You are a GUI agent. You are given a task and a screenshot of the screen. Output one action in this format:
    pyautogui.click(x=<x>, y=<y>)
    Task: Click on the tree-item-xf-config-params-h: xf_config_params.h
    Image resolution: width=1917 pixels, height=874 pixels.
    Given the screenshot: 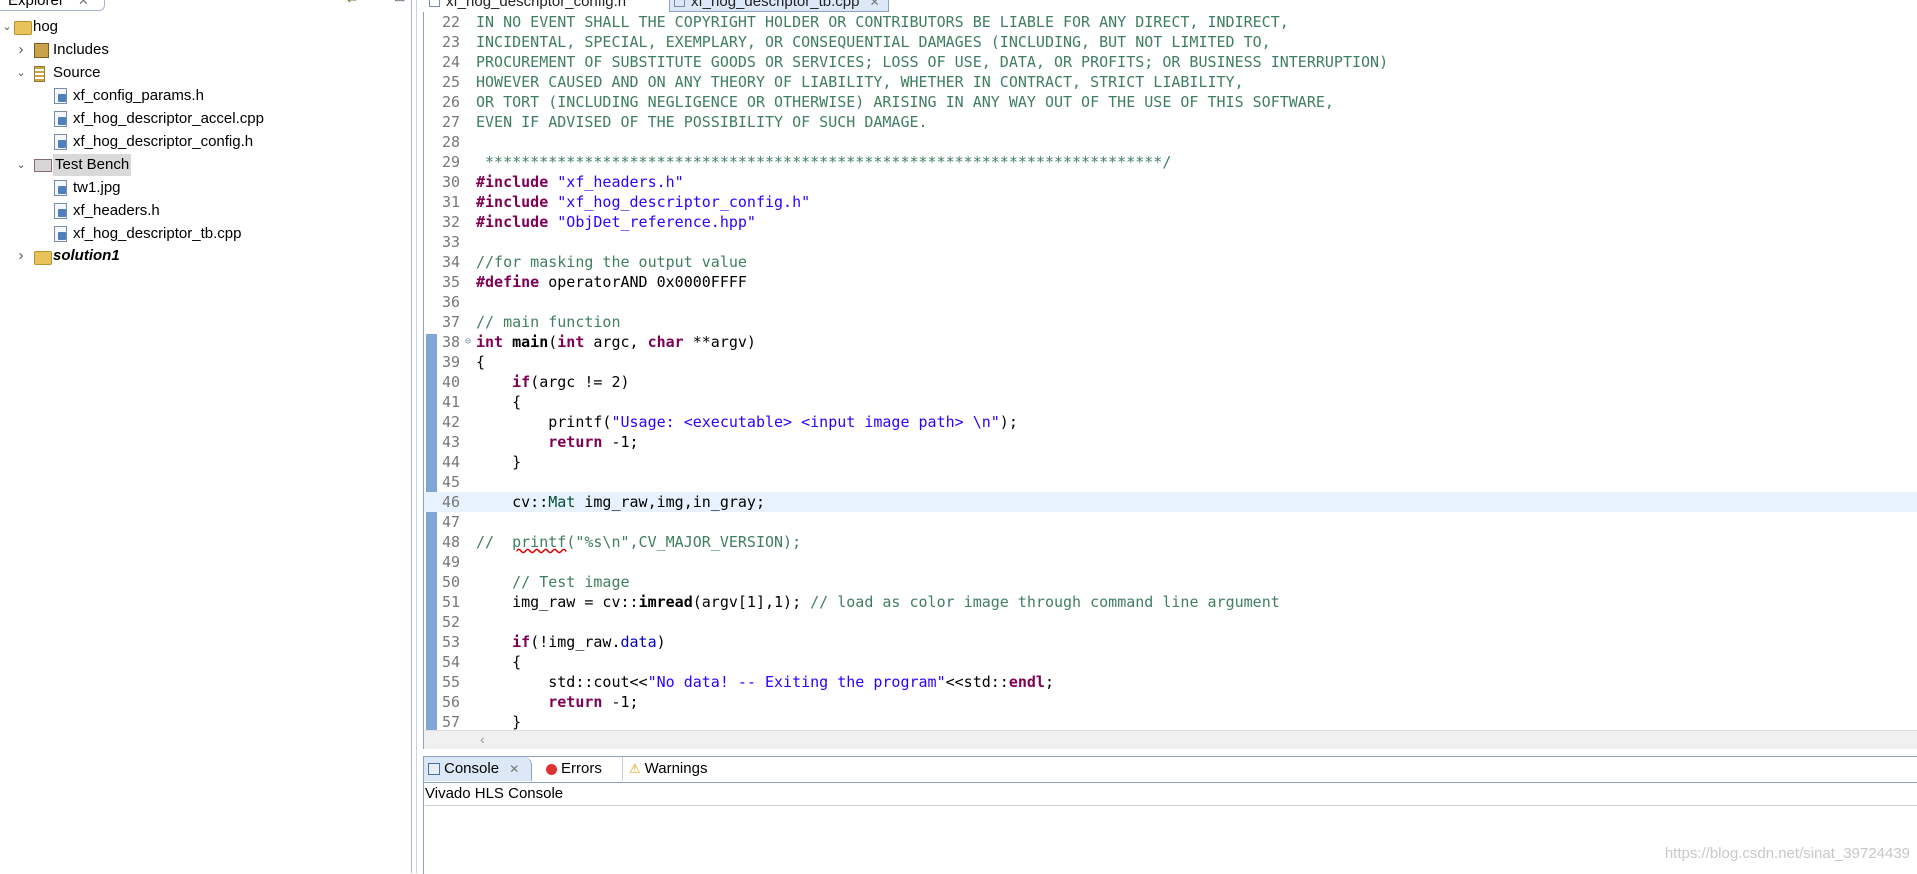 What is the action you would take?
    pyautogui.click(x=202, y=96)
    